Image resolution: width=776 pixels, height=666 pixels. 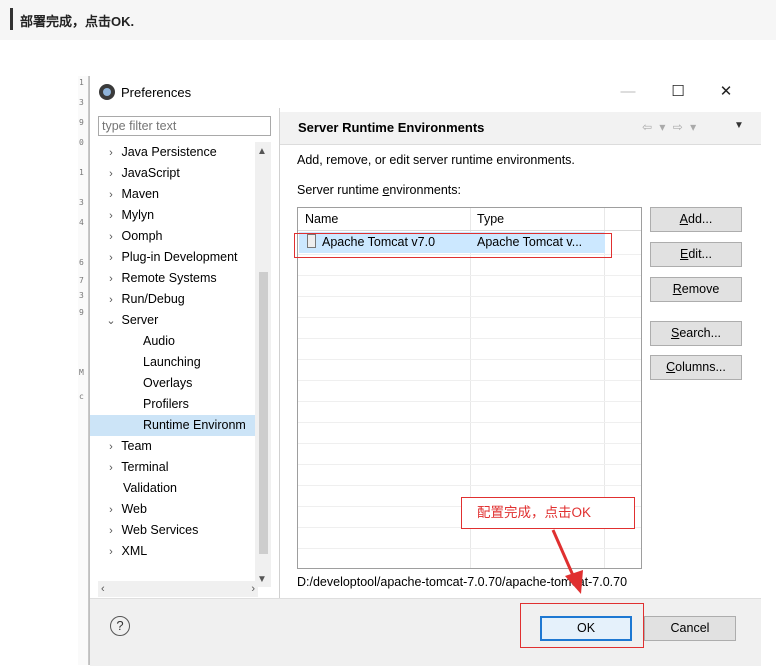 I want to click on history-nav-icon: ⇦ ▾ ⇨ ▾, so click(x=670, y=127).